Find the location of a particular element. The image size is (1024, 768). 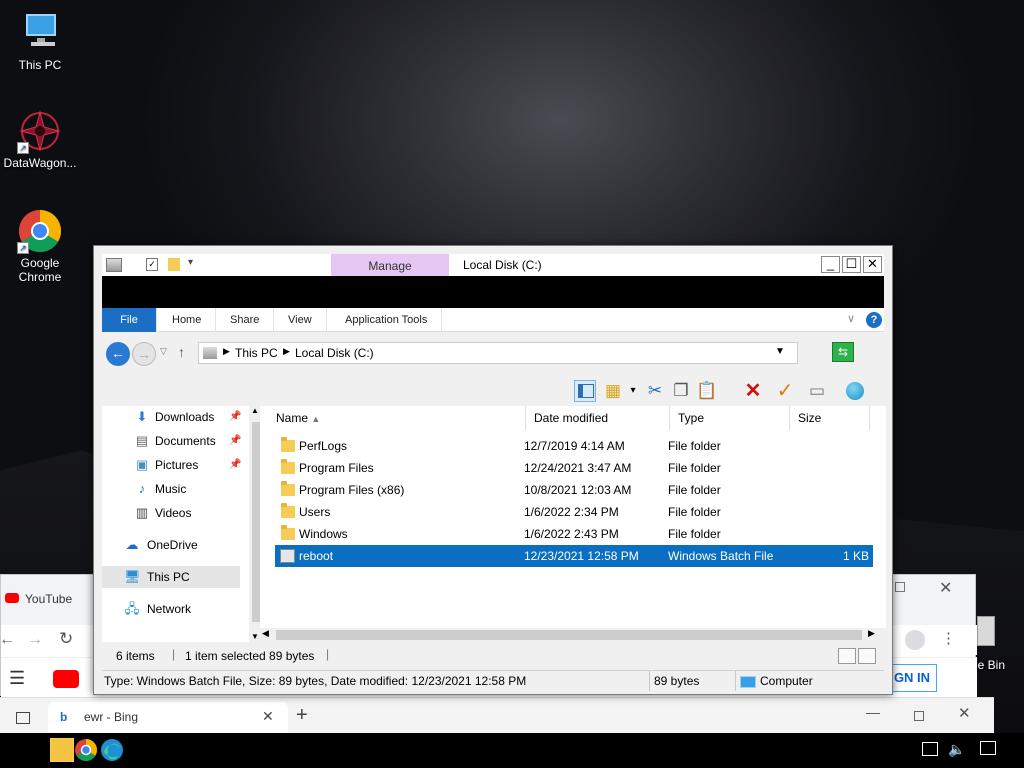

preview-pane-icon is located at coordinates (585, 391).